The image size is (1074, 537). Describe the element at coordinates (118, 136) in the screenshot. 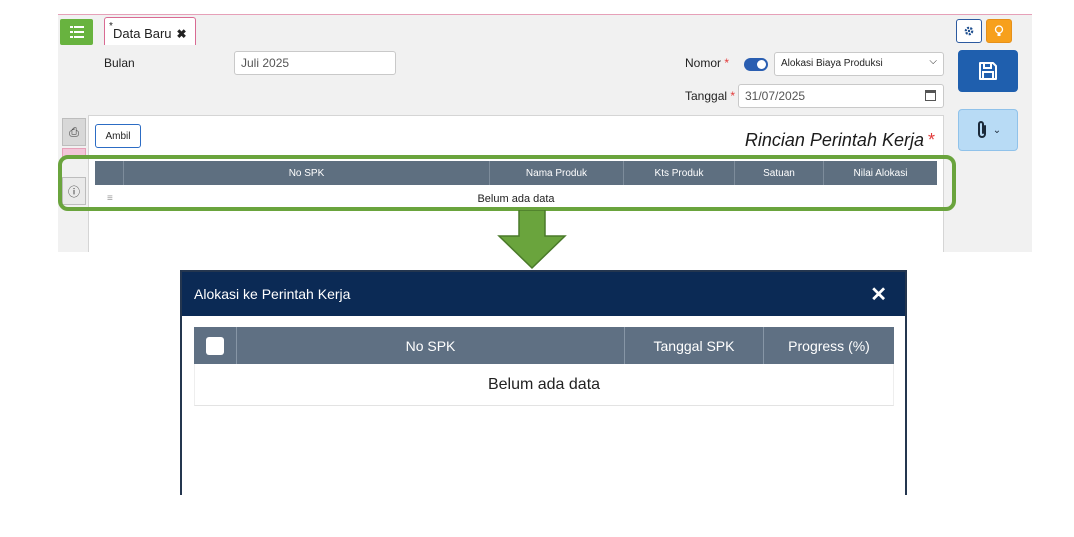

I see `ambil-button: Ambil` at that location.